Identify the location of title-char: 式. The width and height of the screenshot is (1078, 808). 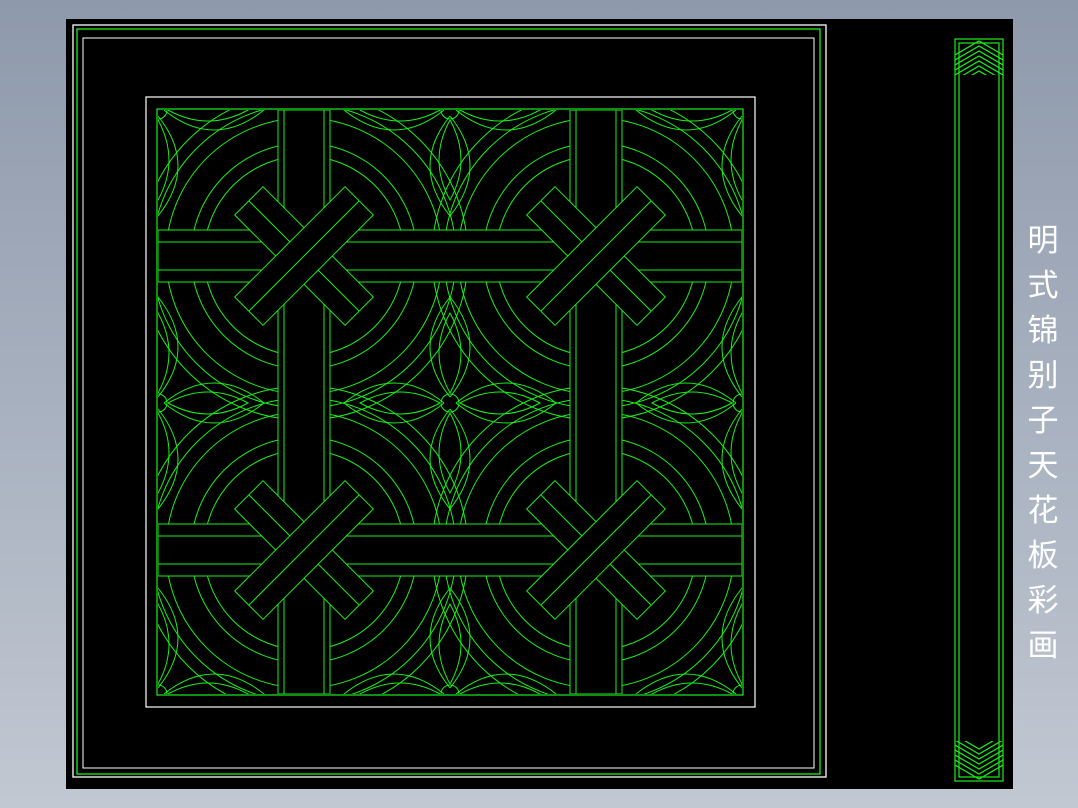
(1043, 286).